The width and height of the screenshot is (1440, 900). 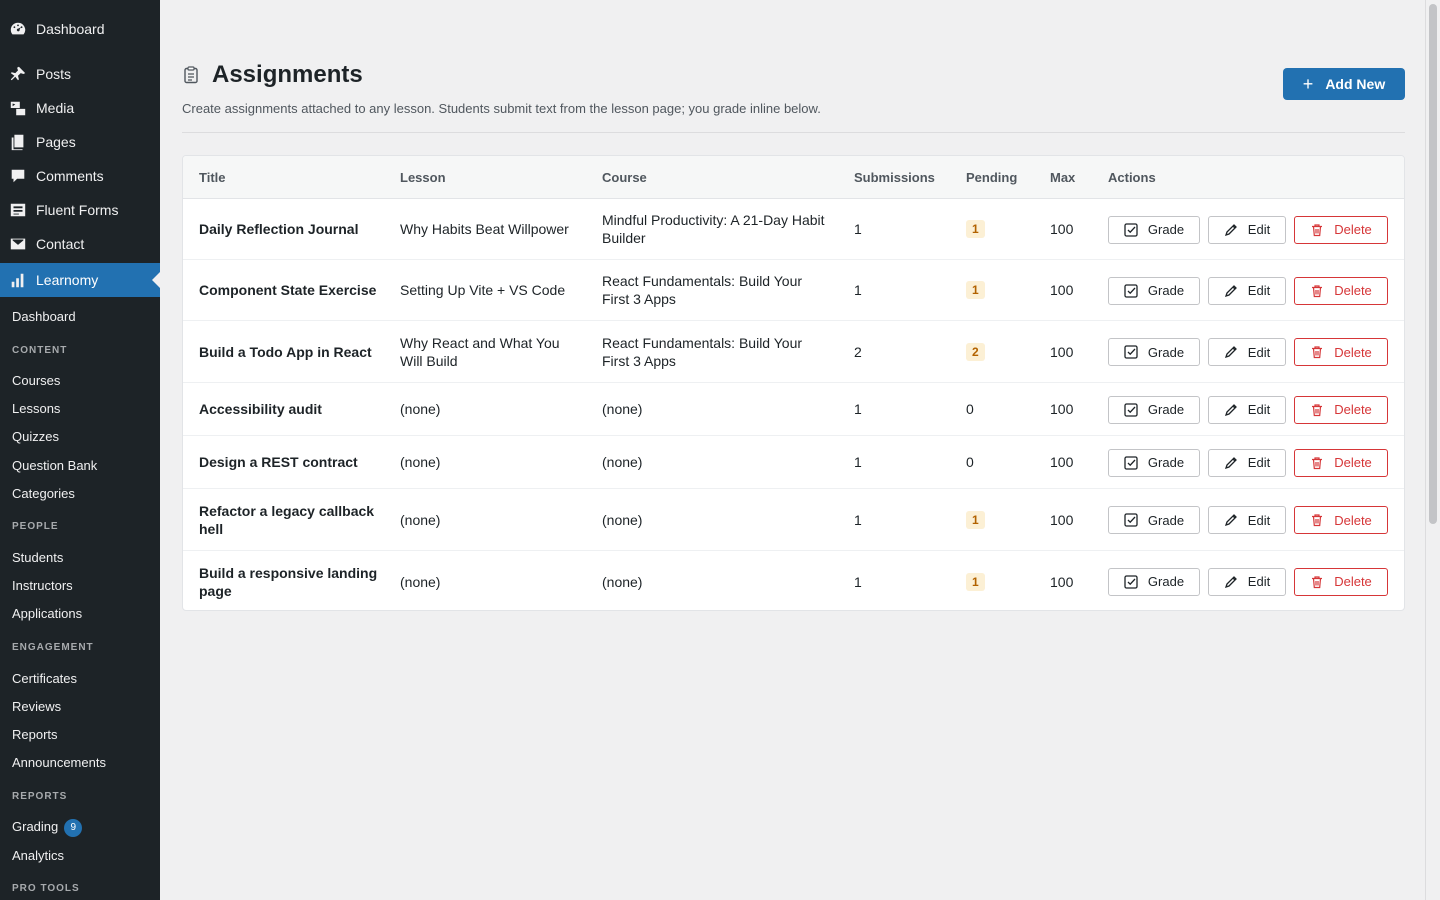 I want to click on menu-posts: Posts, so click(x=80, y=74).